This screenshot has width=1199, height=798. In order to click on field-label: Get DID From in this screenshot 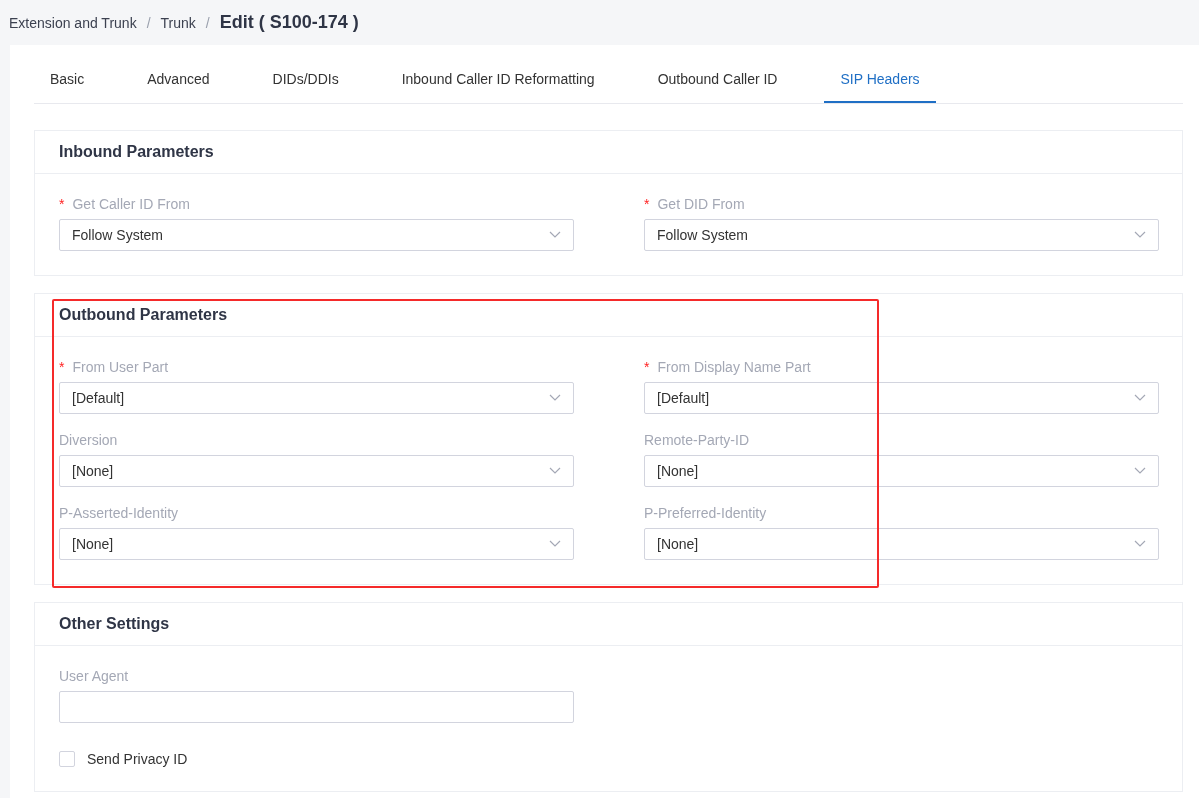, I will do `click(701, 204)`.